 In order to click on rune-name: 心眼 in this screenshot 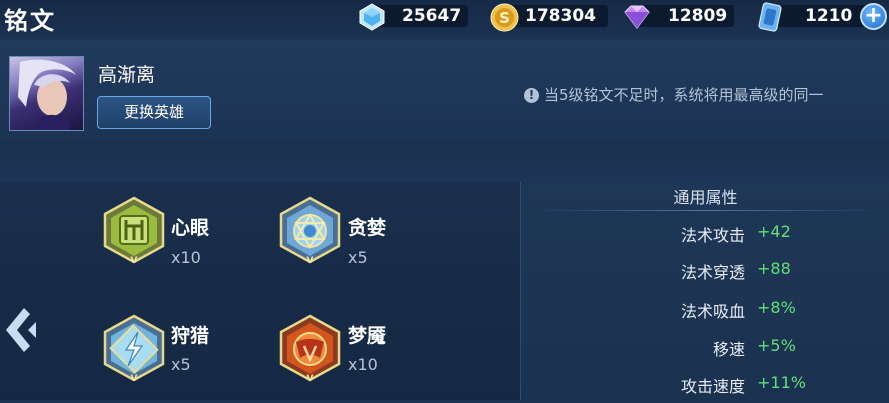, I will do `click(190, 228)`.